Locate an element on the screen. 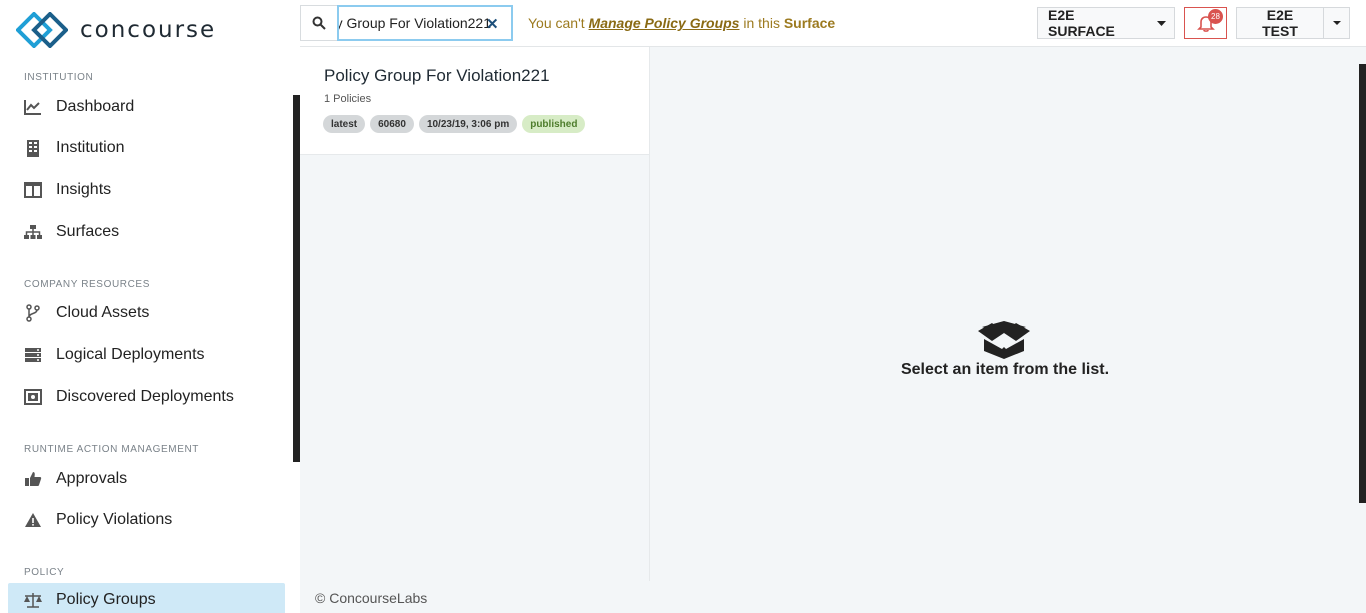  search-button is located at coordinates (318, 23).